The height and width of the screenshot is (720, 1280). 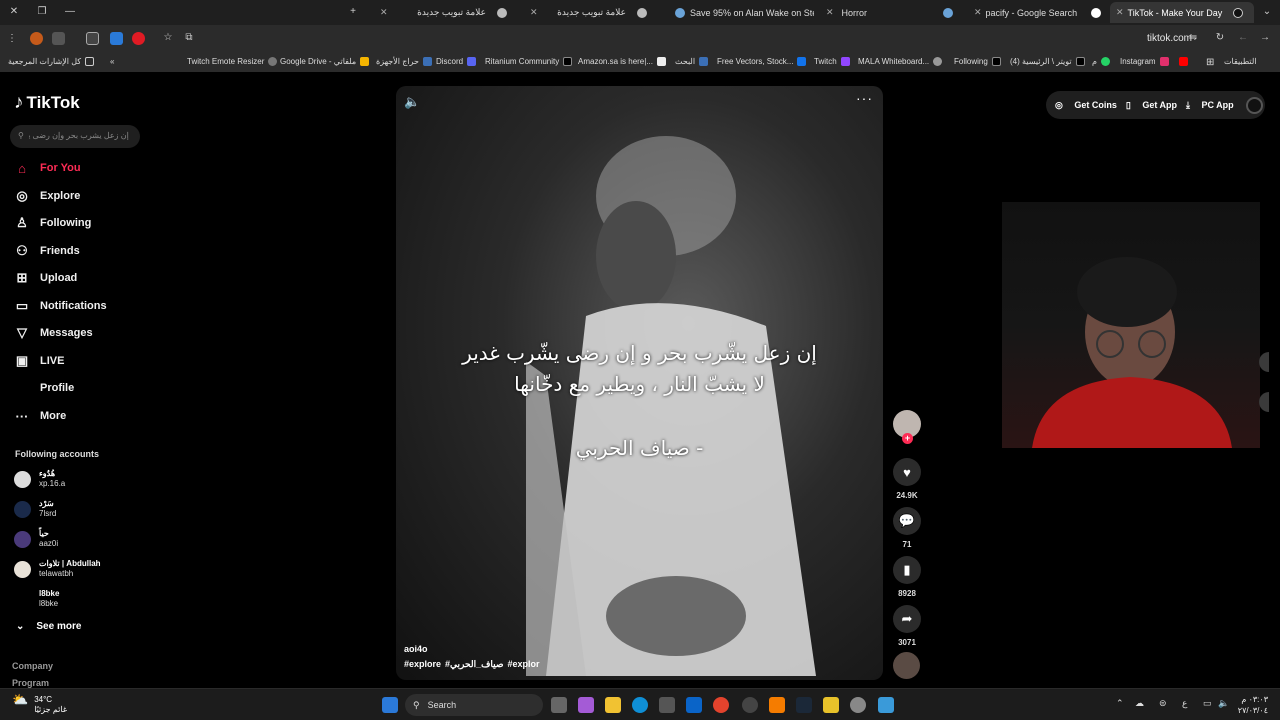 What do you see at coordinates (1037, 12) in the screenshot?
I see `tab-google: ✕ pacify - Google Search` at bounding box center [1037, 12].